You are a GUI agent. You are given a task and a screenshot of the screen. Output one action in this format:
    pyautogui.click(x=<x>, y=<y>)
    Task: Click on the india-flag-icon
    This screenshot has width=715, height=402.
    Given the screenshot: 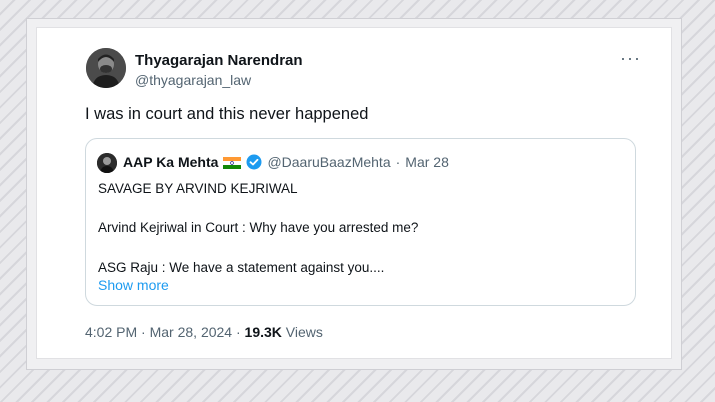 What is the action you would take?
    pyautogui.click(x=232, y=162)
    